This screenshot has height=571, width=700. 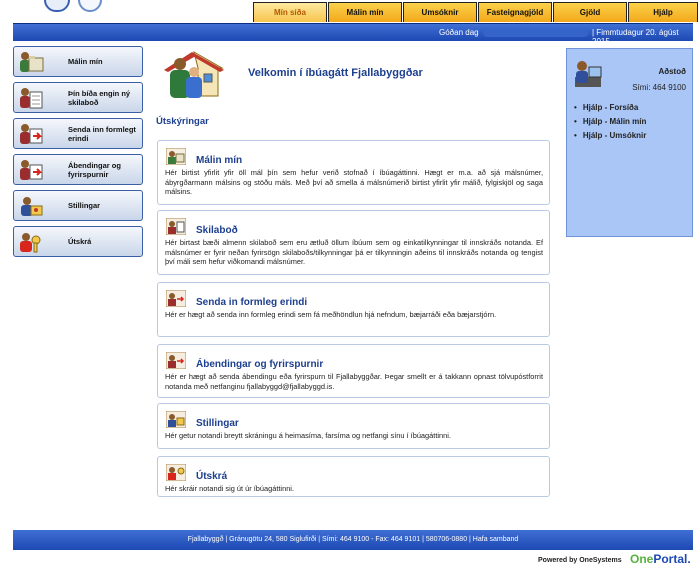 I want to click on help-title: Aðstoð, so click(x=672, y=71).